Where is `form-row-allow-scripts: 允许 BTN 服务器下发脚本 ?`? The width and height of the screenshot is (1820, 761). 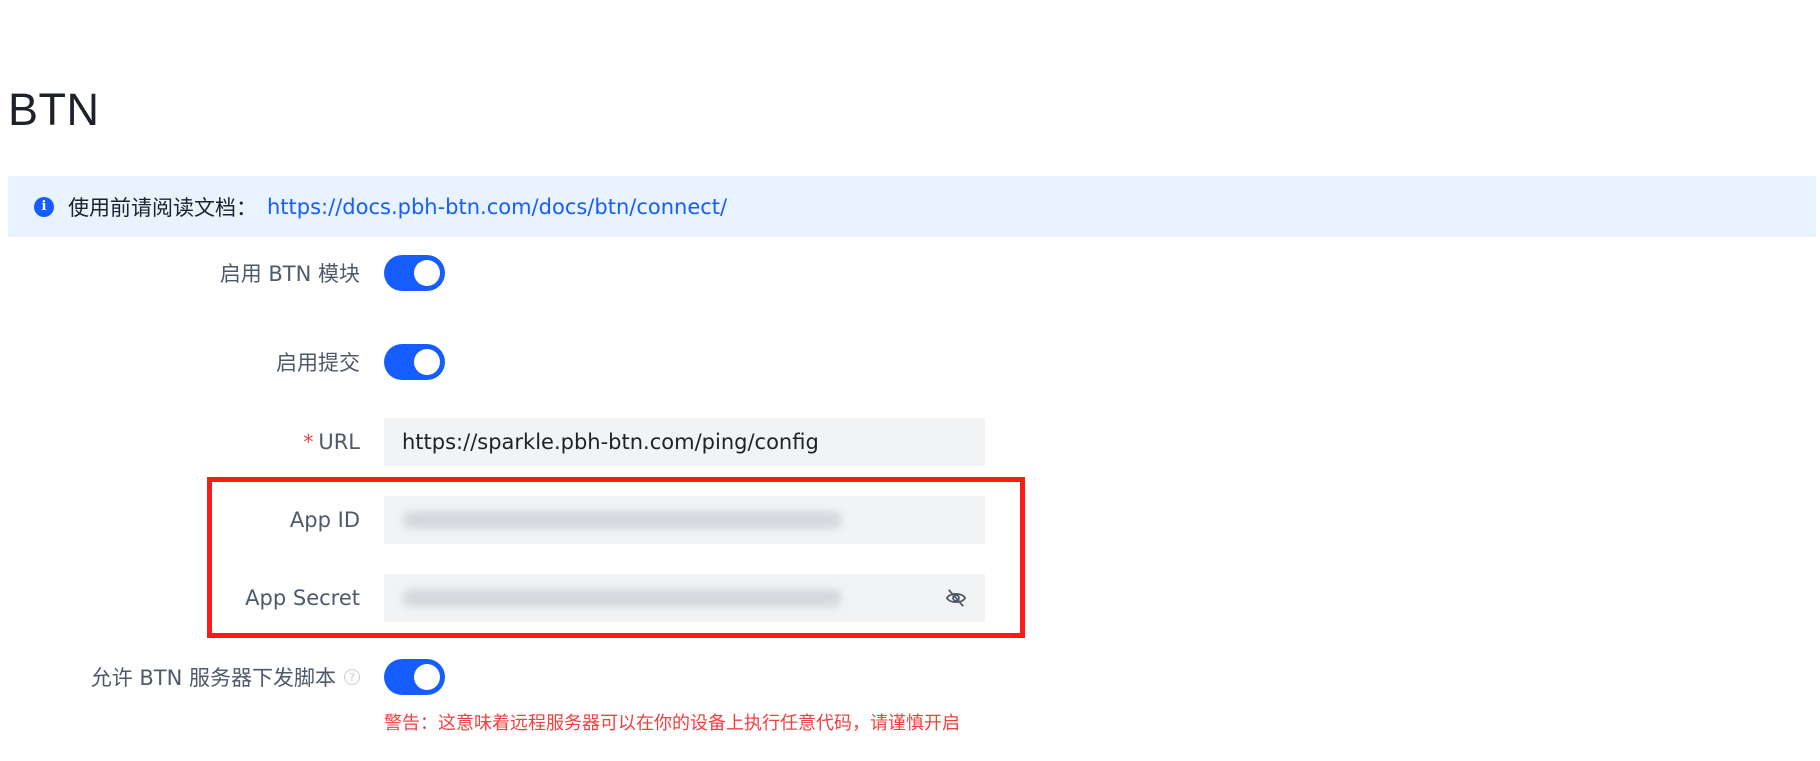 form-row-allow-scripts: 允许 BTN 服务器下发脚本 ? is located at coordinates (550, 677).